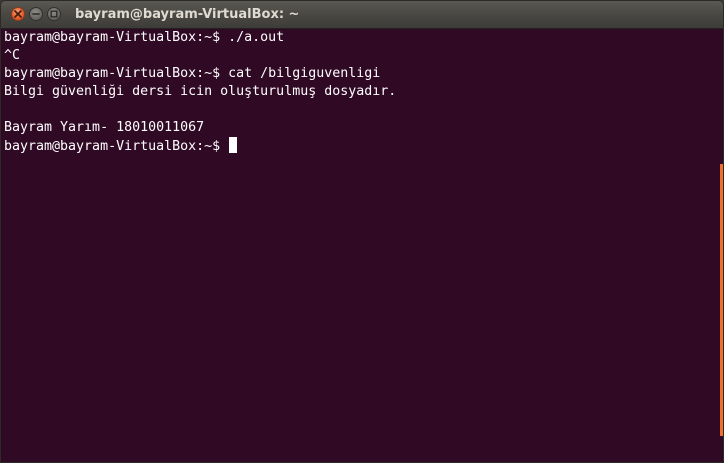  I want to click on maximize-button, so click(54, 14).